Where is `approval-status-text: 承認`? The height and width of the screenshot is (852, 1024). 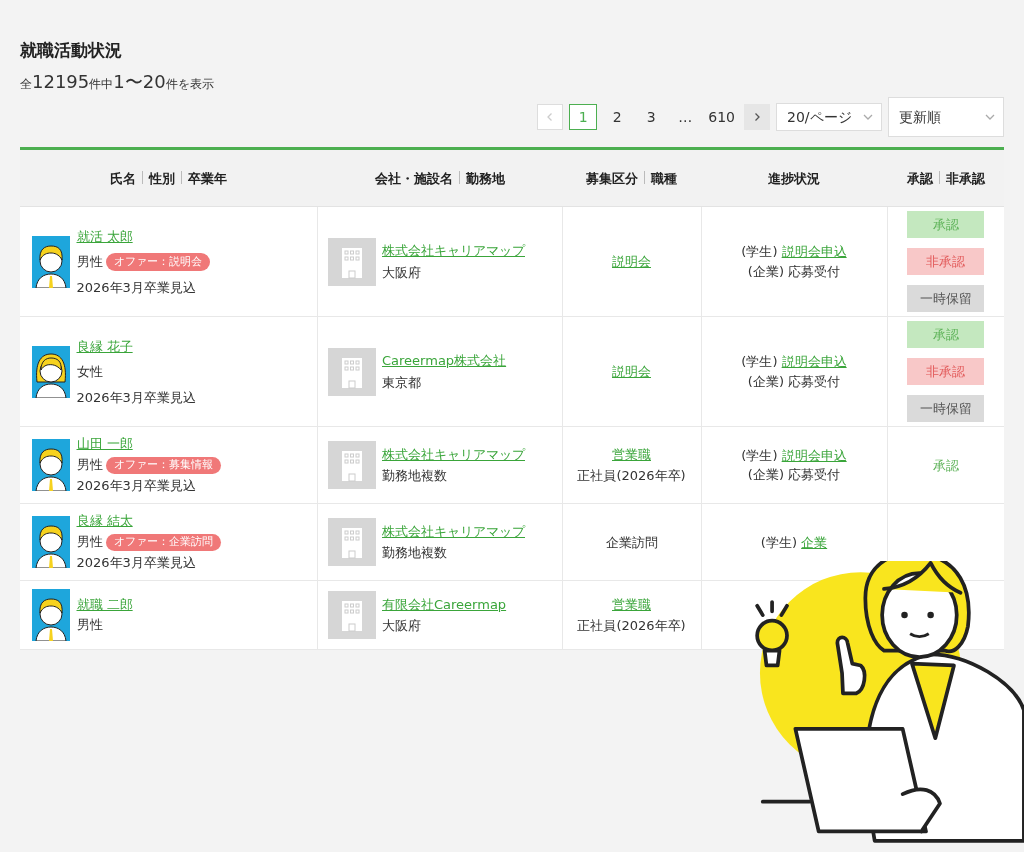 approval-status-text: 承認 is located at coordinates (945, 465).